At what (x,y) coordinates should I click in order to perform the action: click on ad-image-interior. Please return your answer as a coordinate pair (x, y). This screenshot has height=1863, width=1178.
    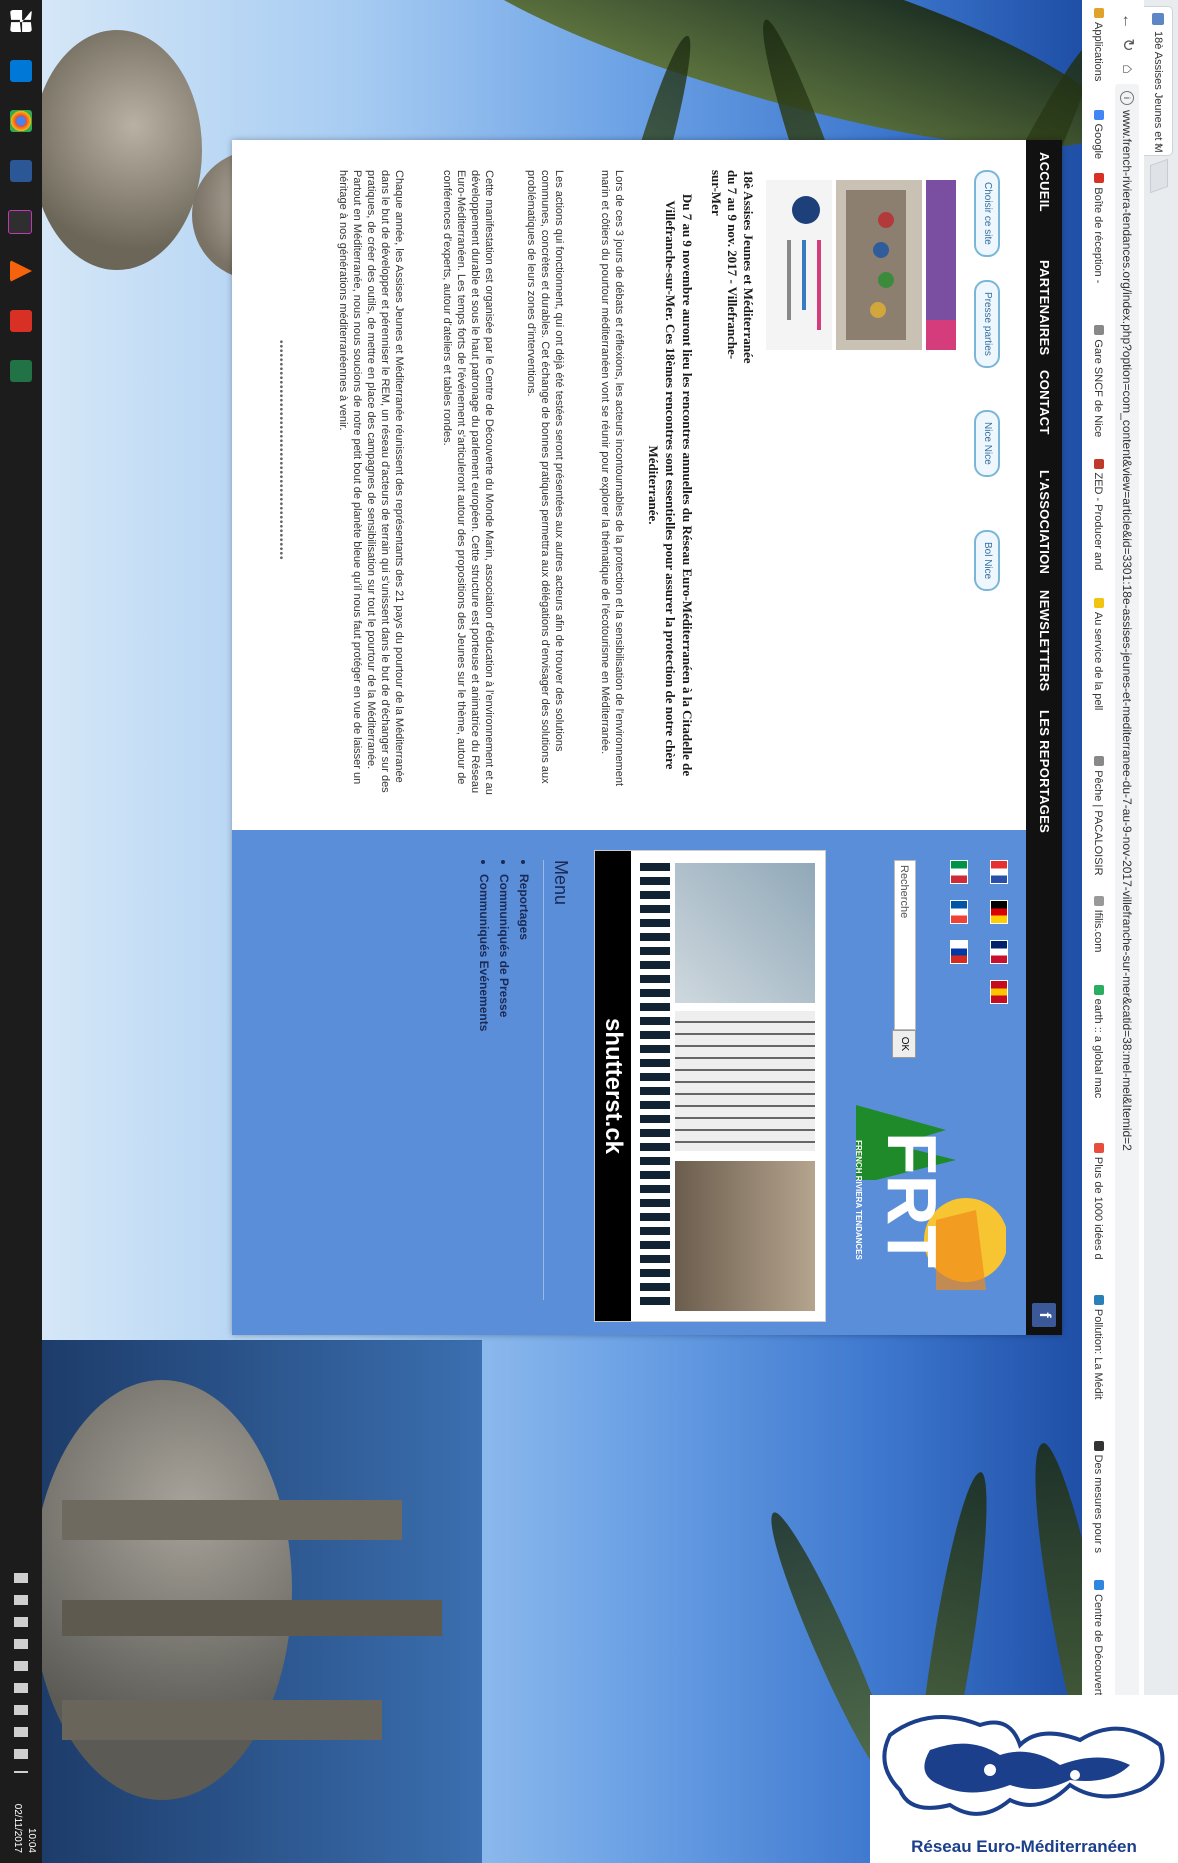
    Looking at the image, I should click on (745, 1236).